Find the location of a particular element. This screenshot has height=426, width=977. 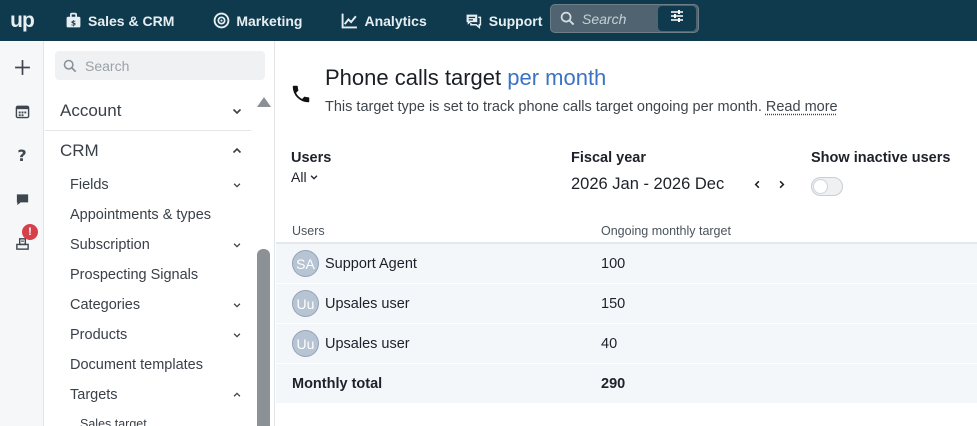

chevron-left-icon is located at coordinates (757, 184).